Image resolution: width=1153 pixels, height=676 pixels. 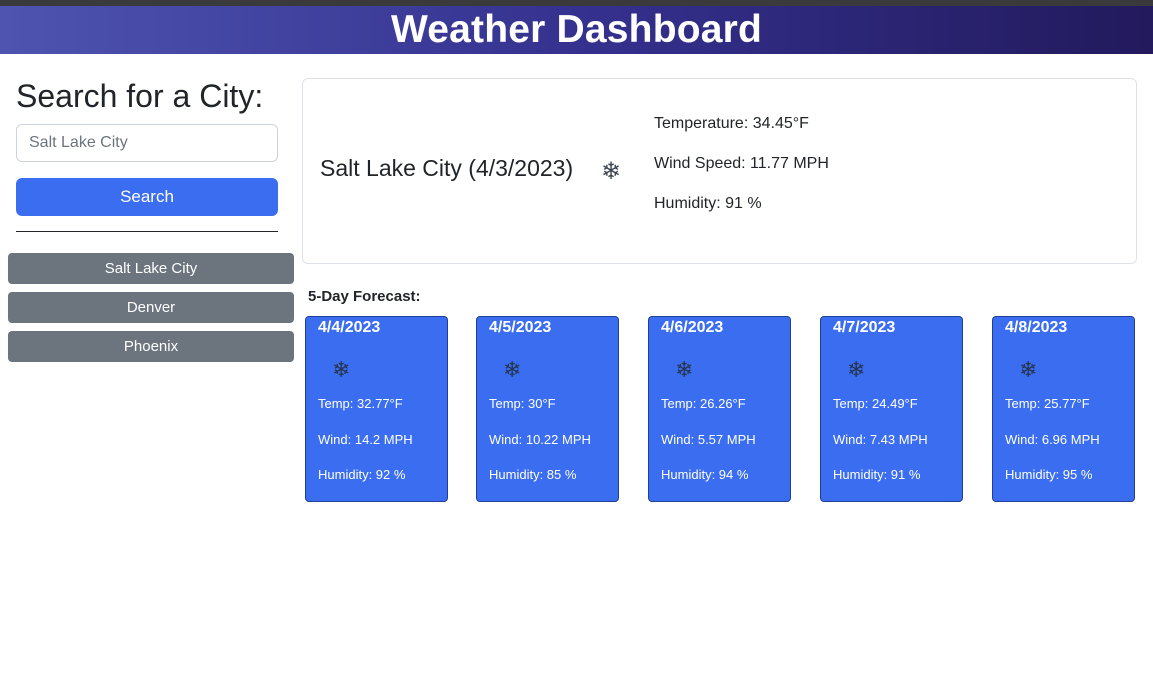 What do you see at coordinates (708, 439) in the screenshot?
I see `forecast-wind: Wind: 5.57 MPH` at bounding box center [708, 439].